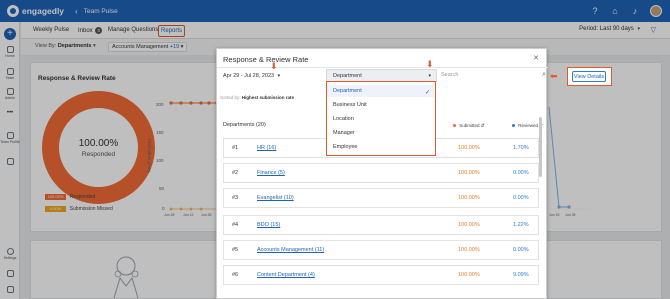 The width and height of the screenshot is (670, 299). I want to click on menu-item-employee: Employee, so click(345, 147).